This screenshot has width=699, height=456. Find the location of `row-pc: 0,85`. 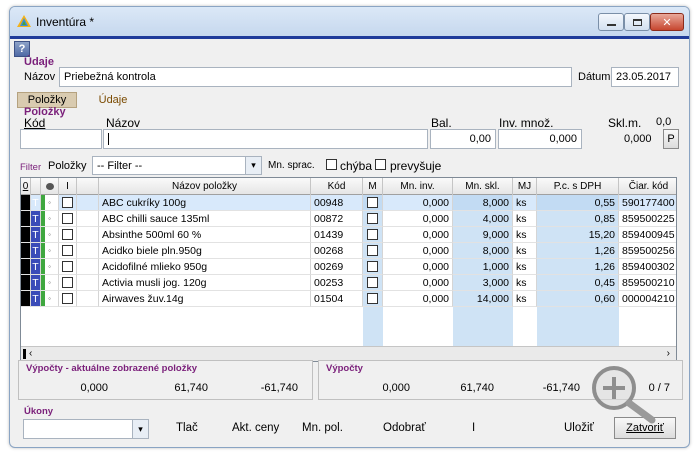

row-pc: 0,85 is located at coordinates (578, 219).